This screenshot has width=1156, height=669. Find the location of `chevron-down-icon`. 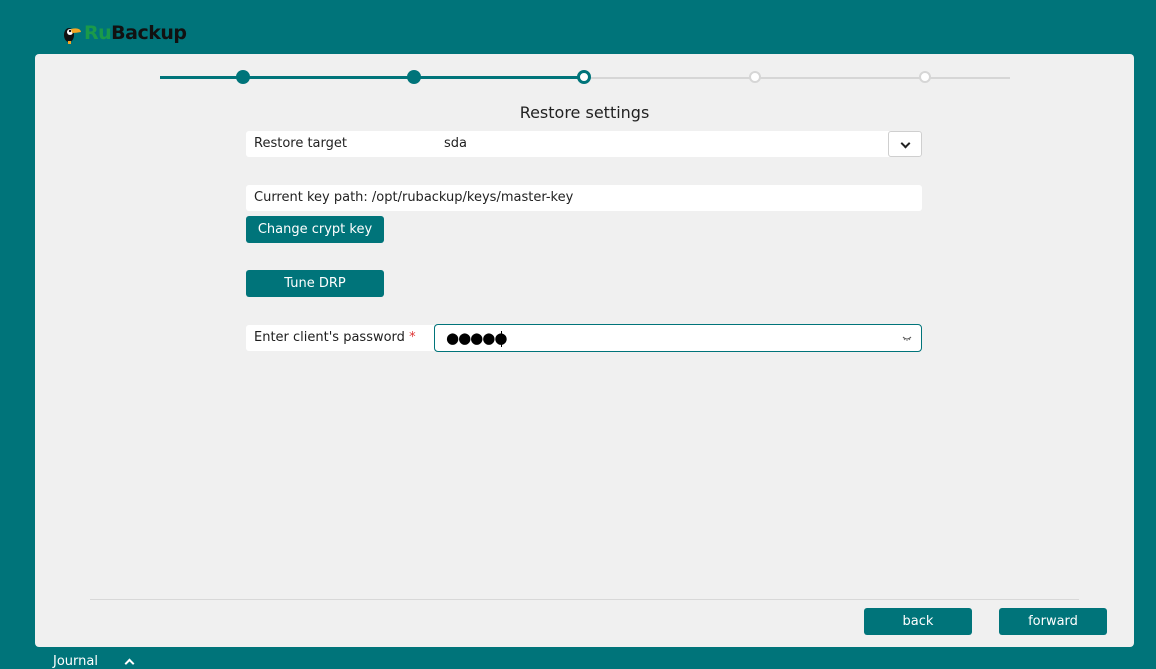

chevron-down-icon is located at coordinates (905, 143).